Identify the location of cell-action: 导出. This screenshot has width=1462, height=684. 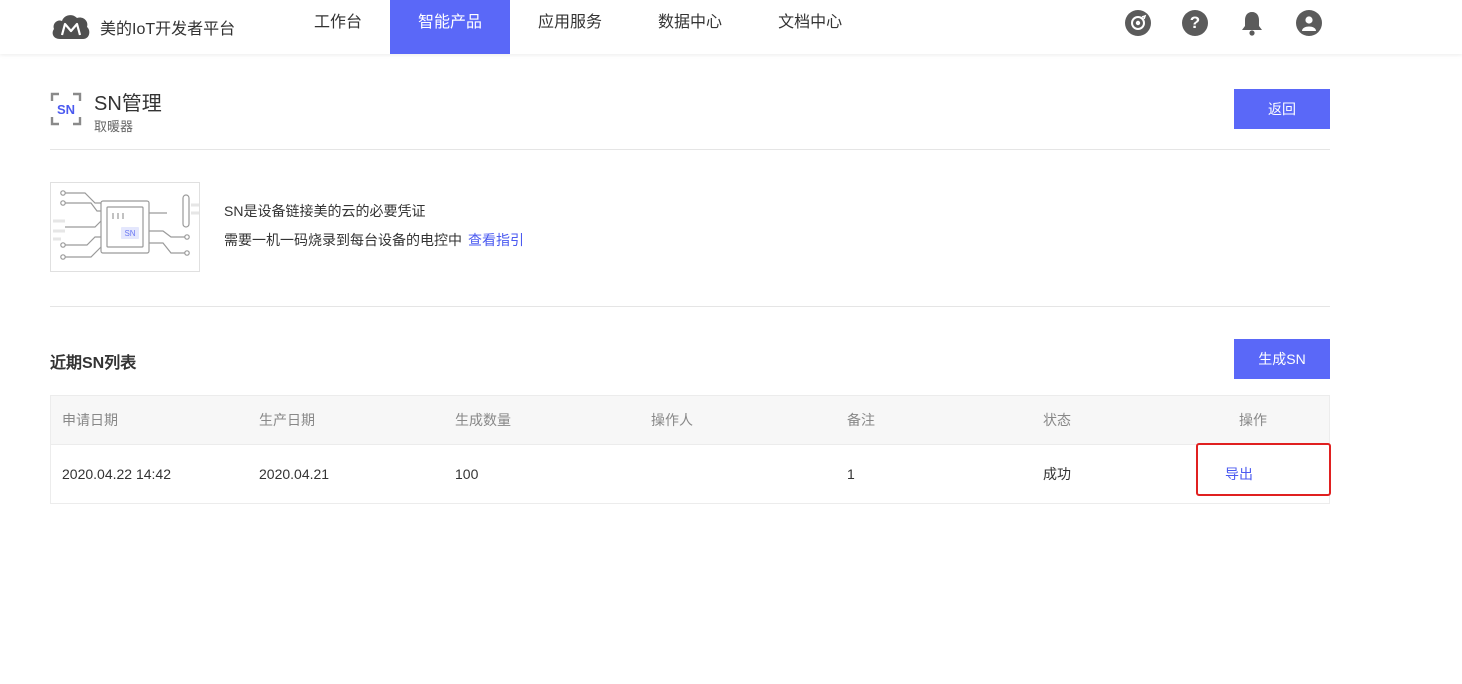
(1277, 474).